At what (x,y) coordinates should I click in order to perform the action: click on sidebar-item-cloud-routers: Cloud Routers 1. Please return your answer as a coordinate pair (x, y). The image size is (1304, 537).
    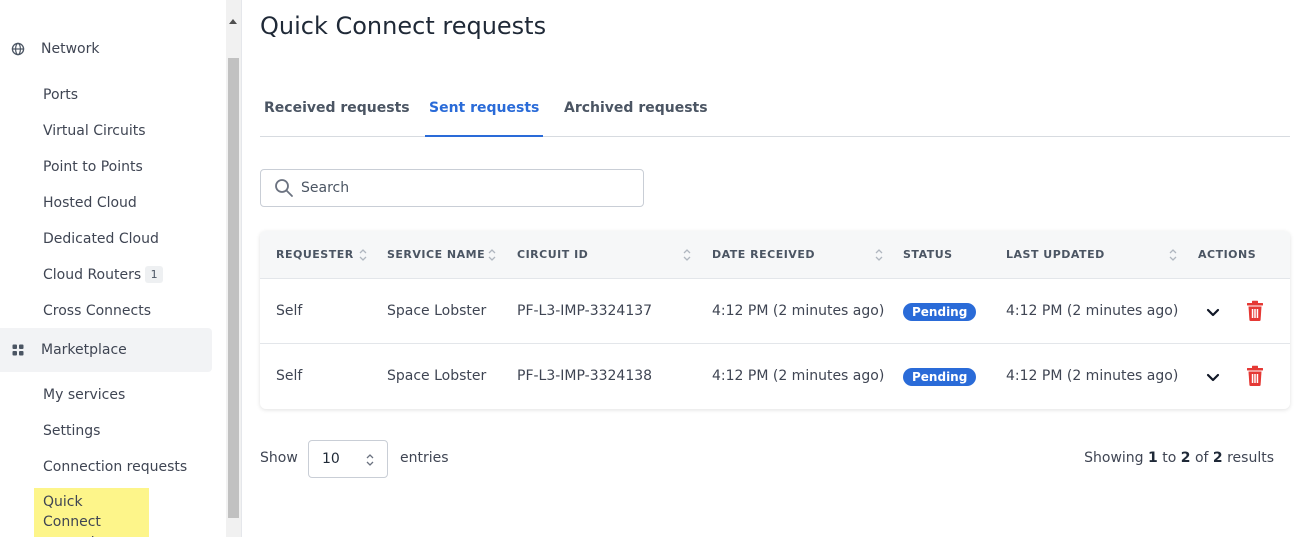
    Looking at the image, I should click on (103, 275).